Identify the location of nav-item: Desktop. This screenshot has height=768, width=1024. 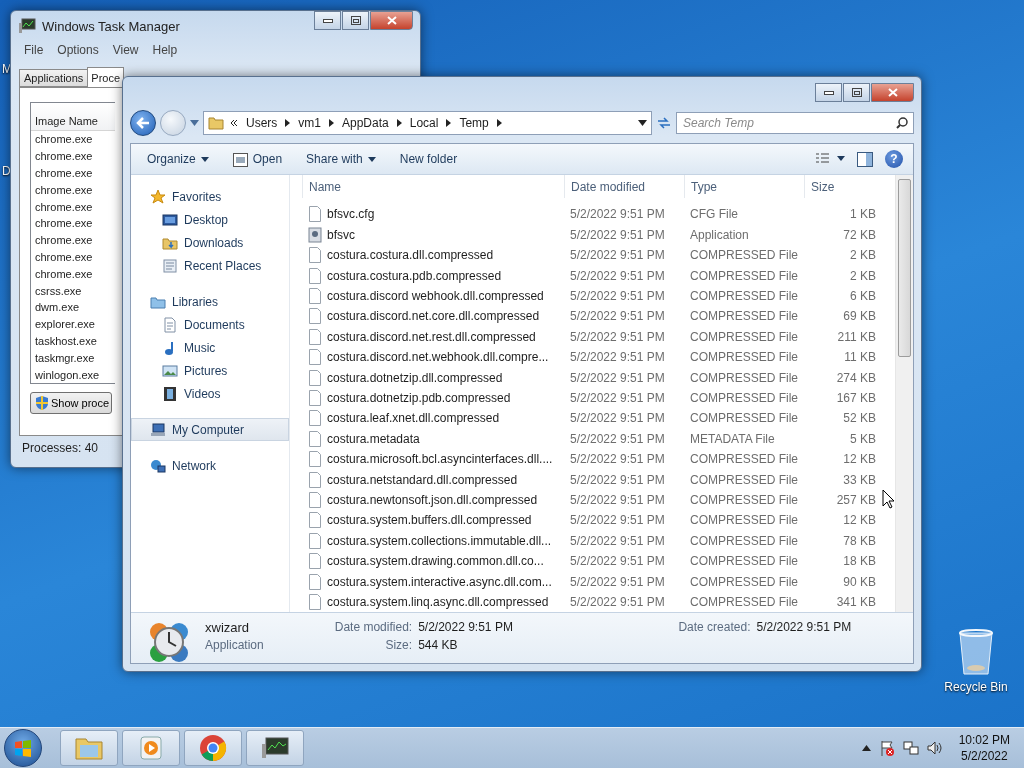
(210, 219).